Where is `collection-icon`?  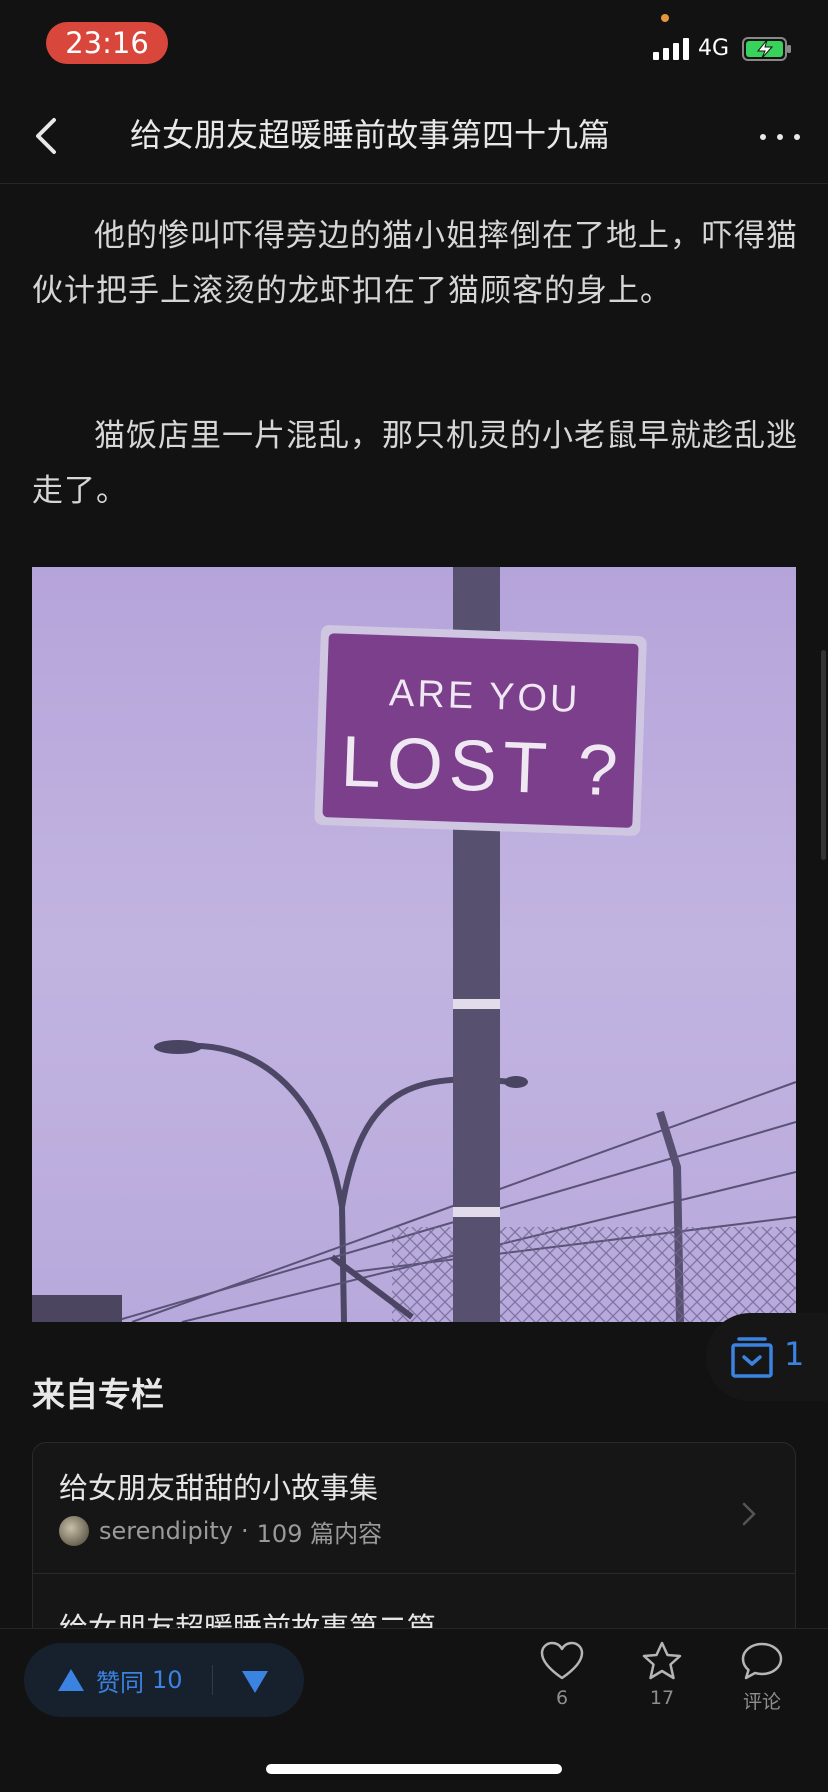 collection-icon is located at coordinates (752, 1357).